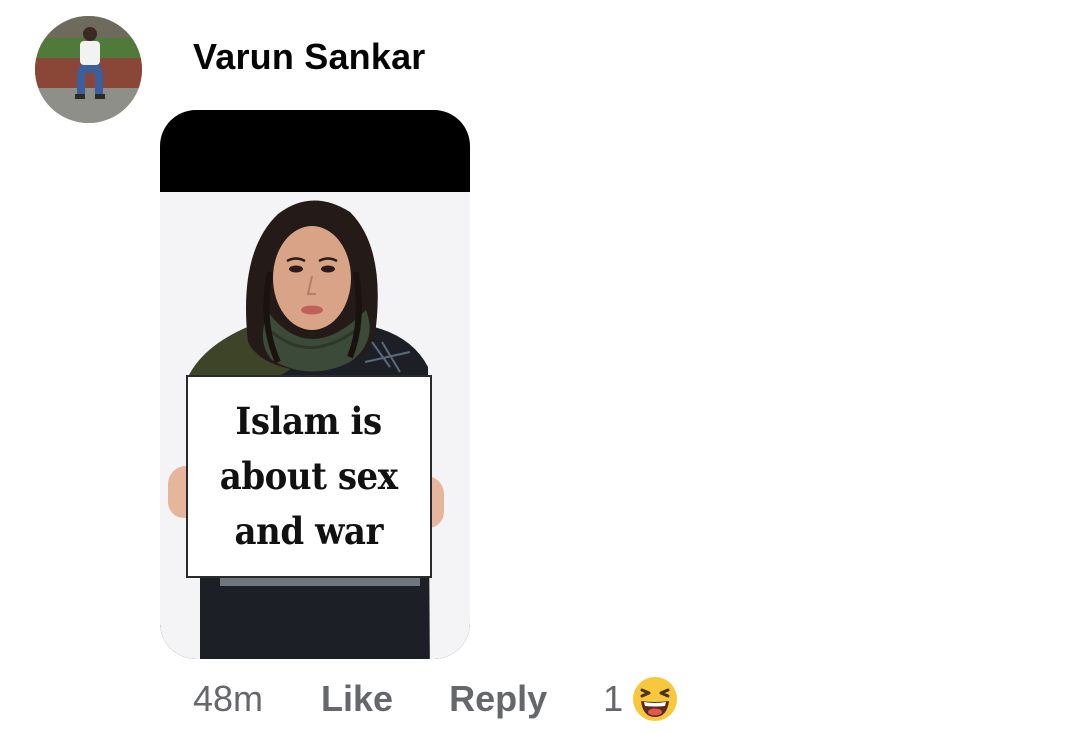 The height and width of the screenshot is (734, 1080). What do you see at coordinates (613, 699) in the screenshot?
I see `reaction-count: 1` at bounding box center [613, 699].